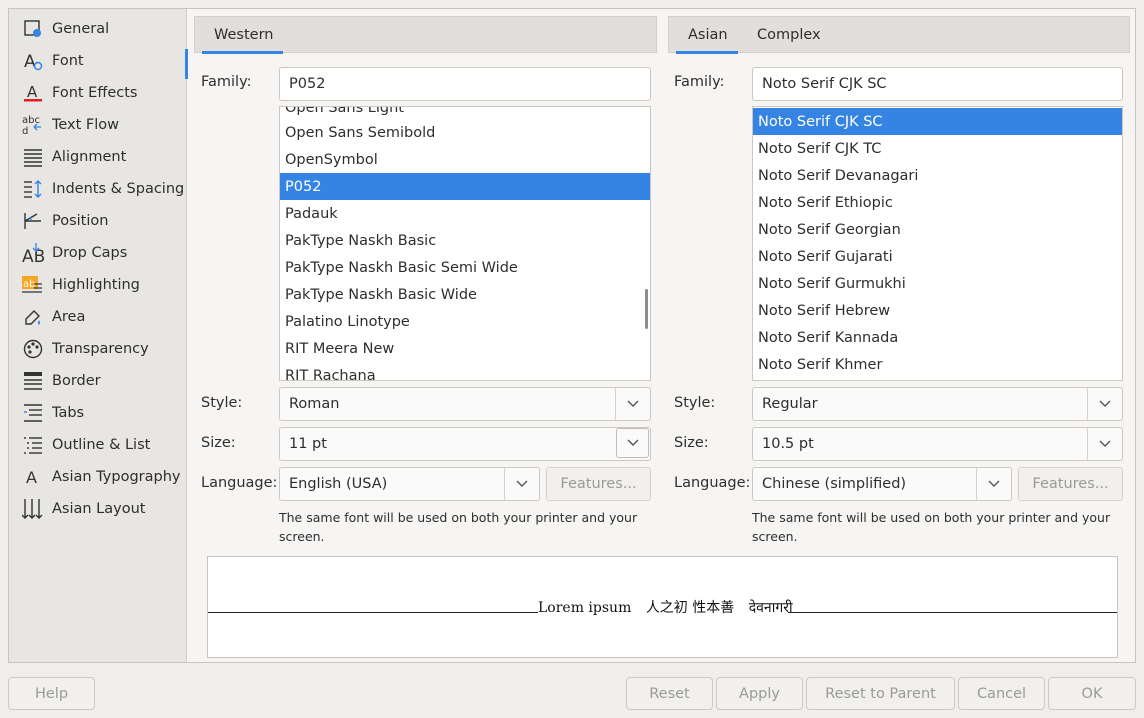 This screenshot has height=718, width=1144. Describe the element at coordinates (465, 404) in the screenshot. I see `western-style-combo: Roman` at that location.